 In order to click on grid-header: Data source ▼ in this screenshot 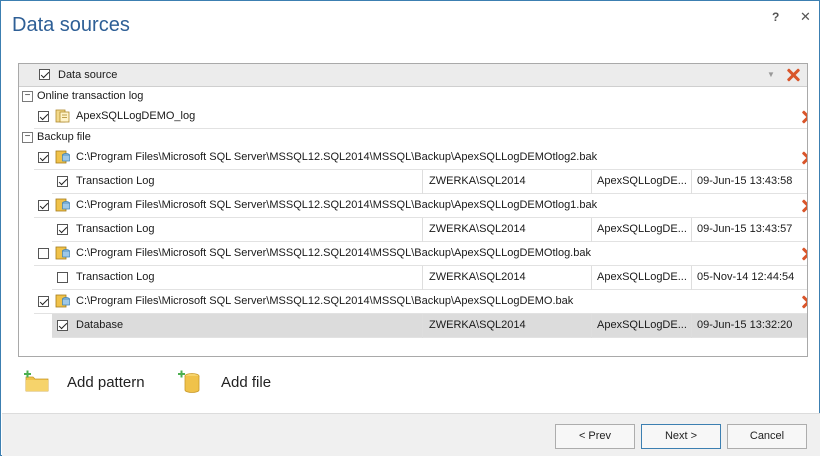, I will do `click(413, 75)`.